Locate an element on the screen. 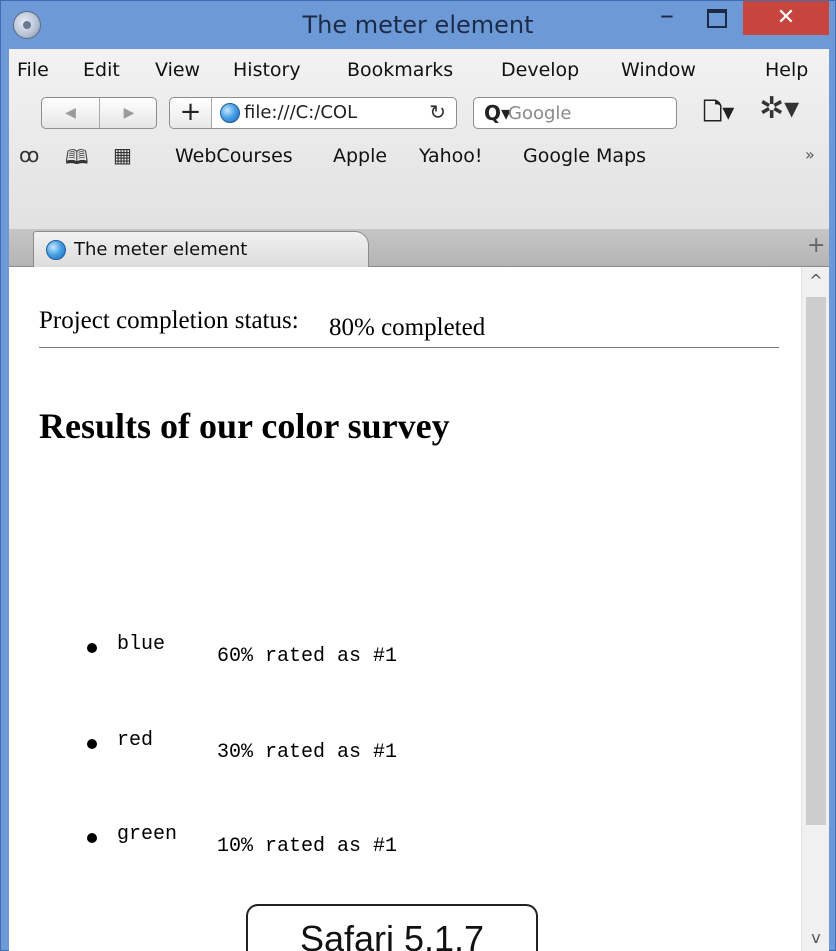 The height and width of the screenshot is (951, 836). horizontal-rule is located at coordinates (409, 347).